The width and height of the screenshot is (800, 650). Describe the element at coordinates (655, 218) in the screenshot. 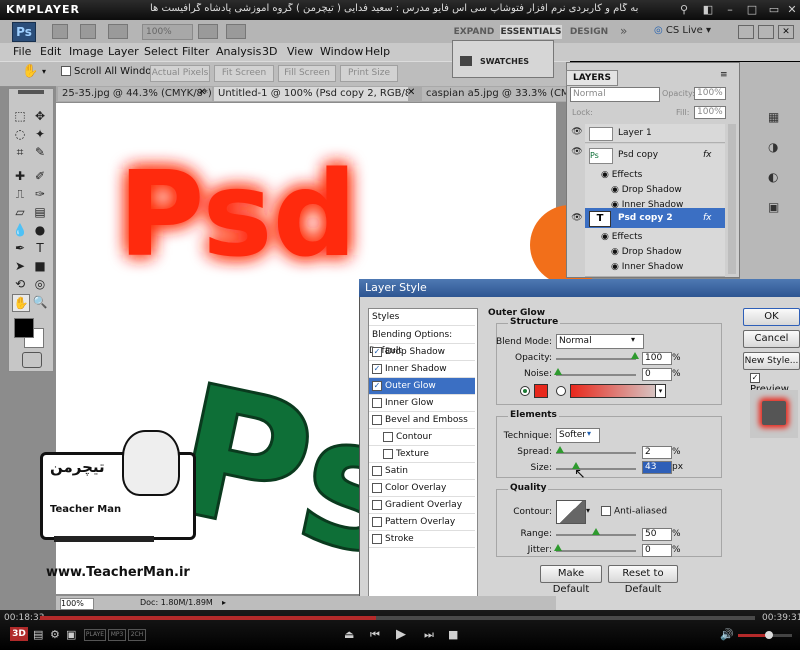

I see `layer-row-psd-copy-2: T Psd copy 2 fx` at that location.